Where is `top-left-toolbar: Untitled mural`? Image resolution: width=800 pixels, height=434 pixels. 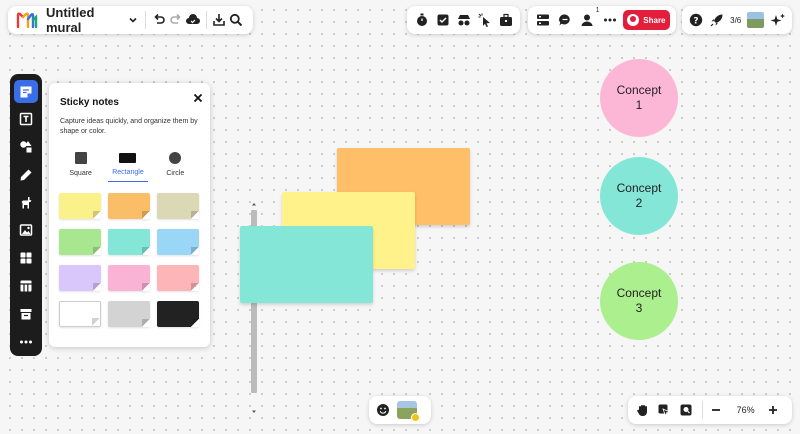
top-left-toolbar: Untitled mural is located at coordinates (130, 20).